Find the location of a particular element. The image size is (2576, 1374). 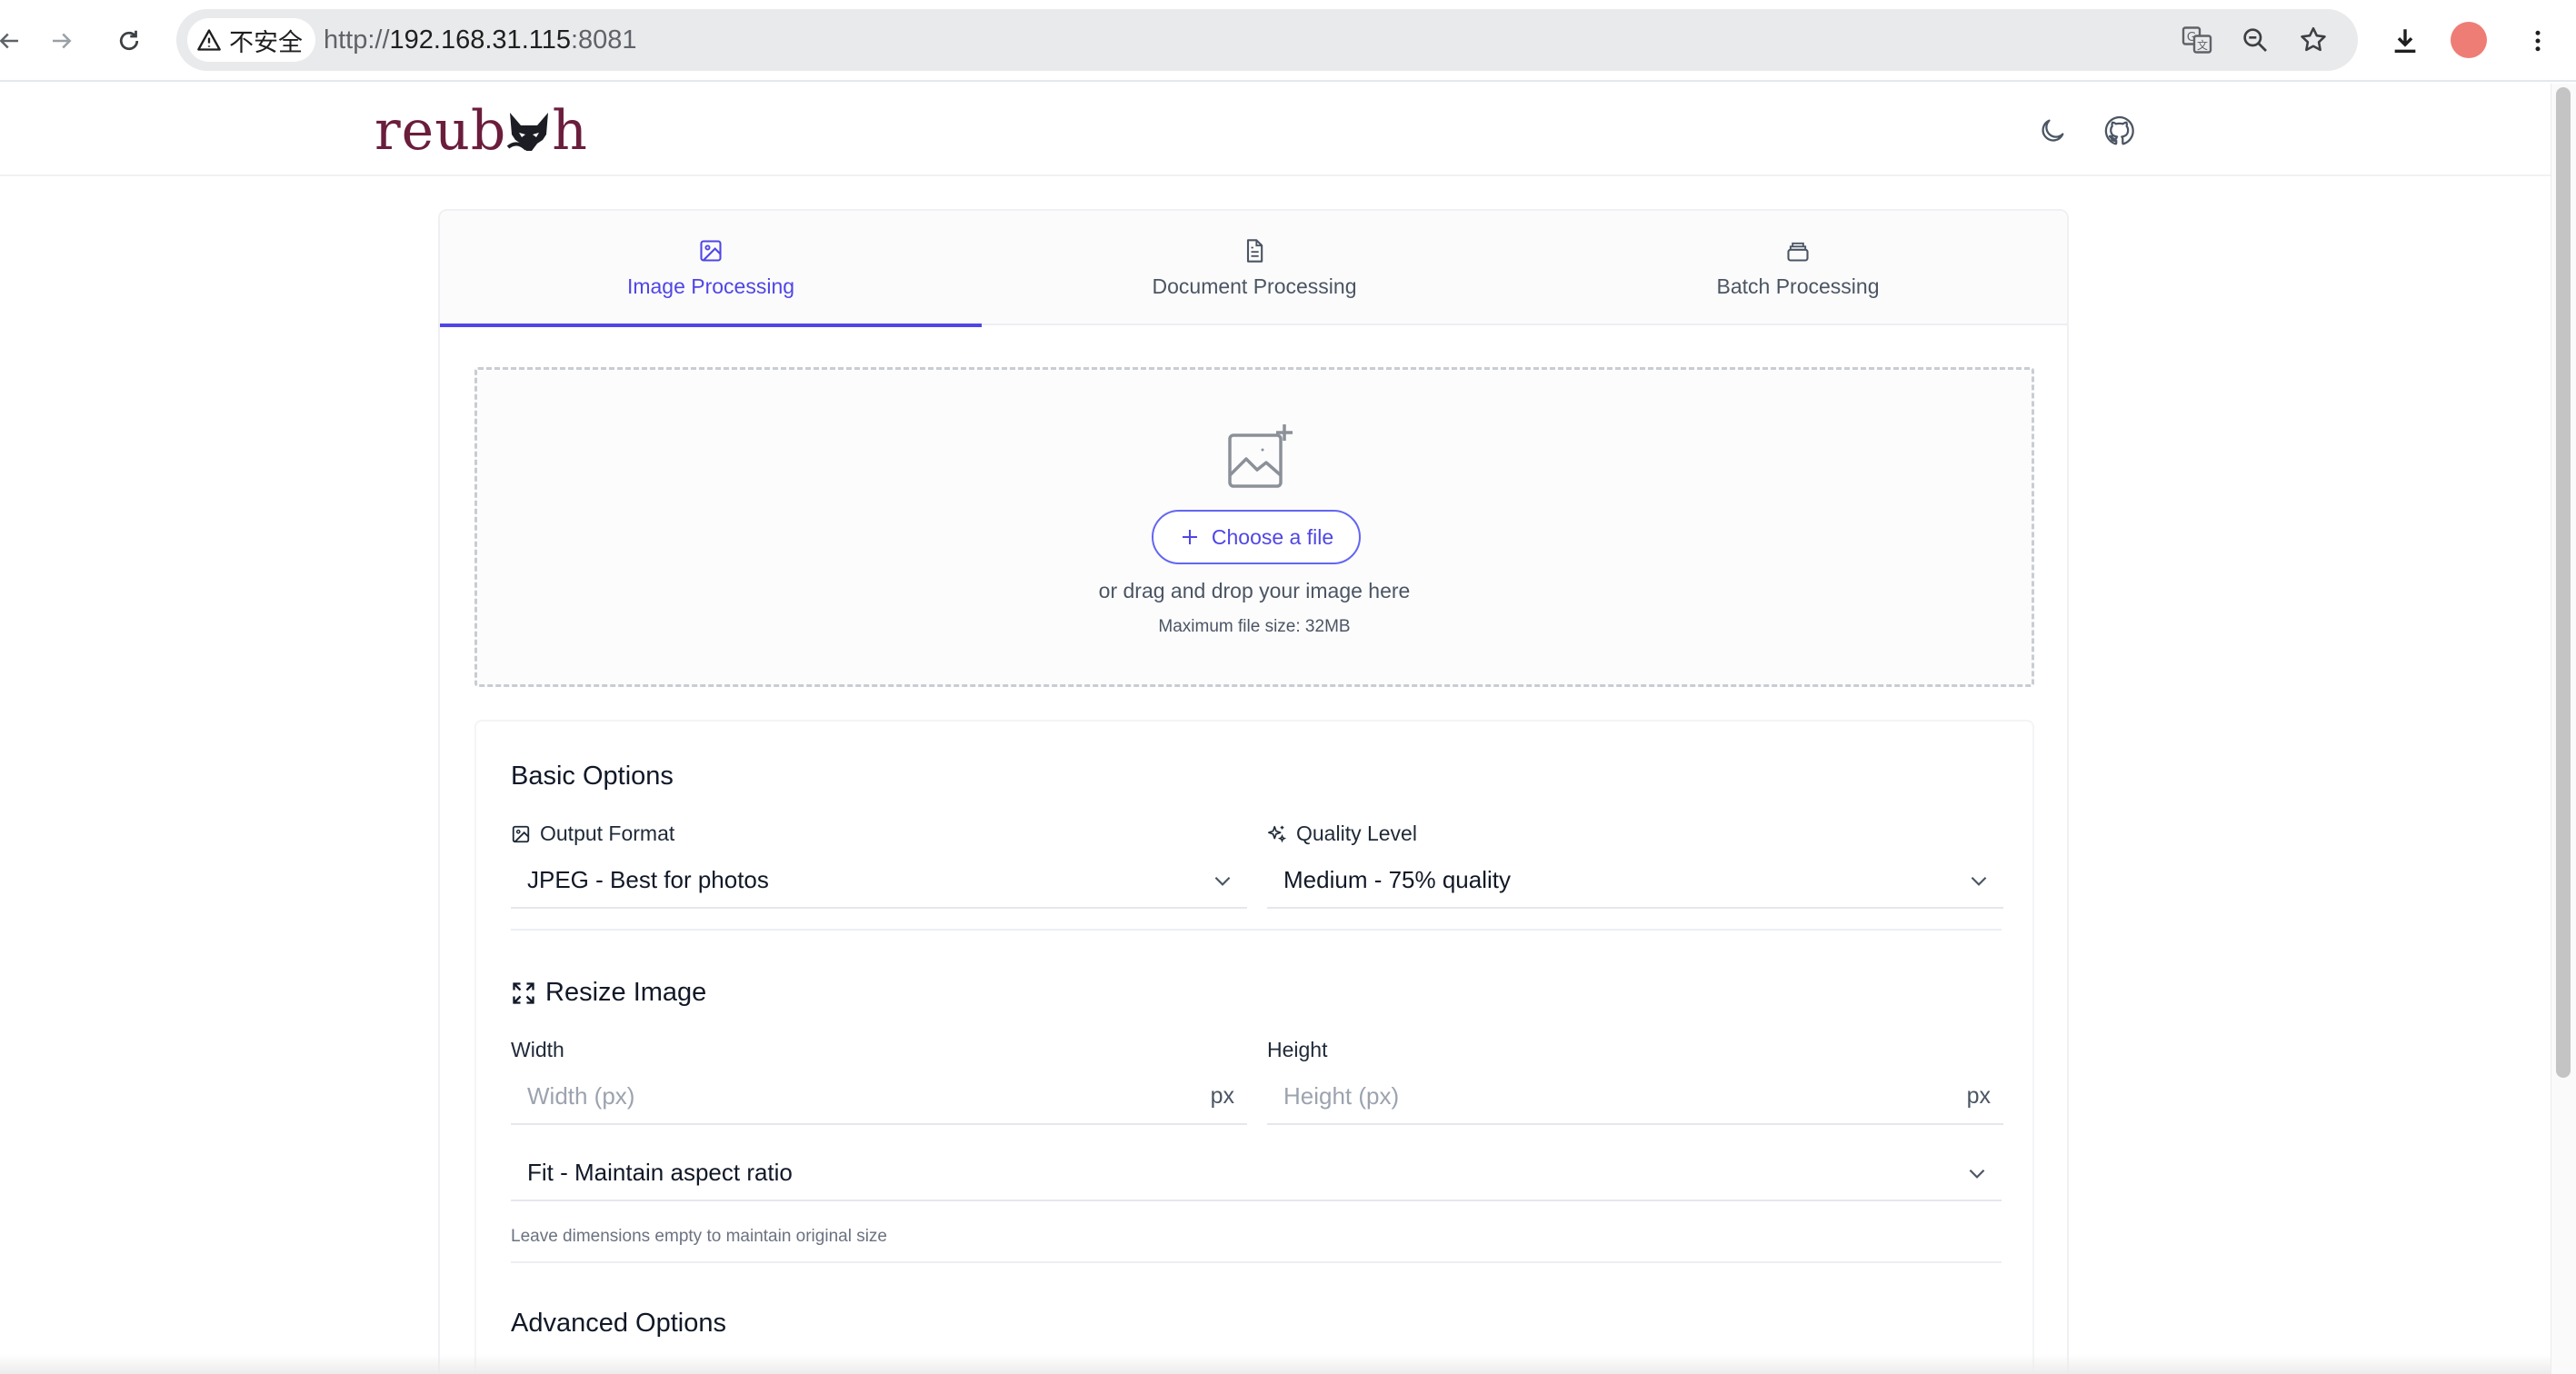

url-host: 192.168.31.115 is located at coordinates (480, 40).